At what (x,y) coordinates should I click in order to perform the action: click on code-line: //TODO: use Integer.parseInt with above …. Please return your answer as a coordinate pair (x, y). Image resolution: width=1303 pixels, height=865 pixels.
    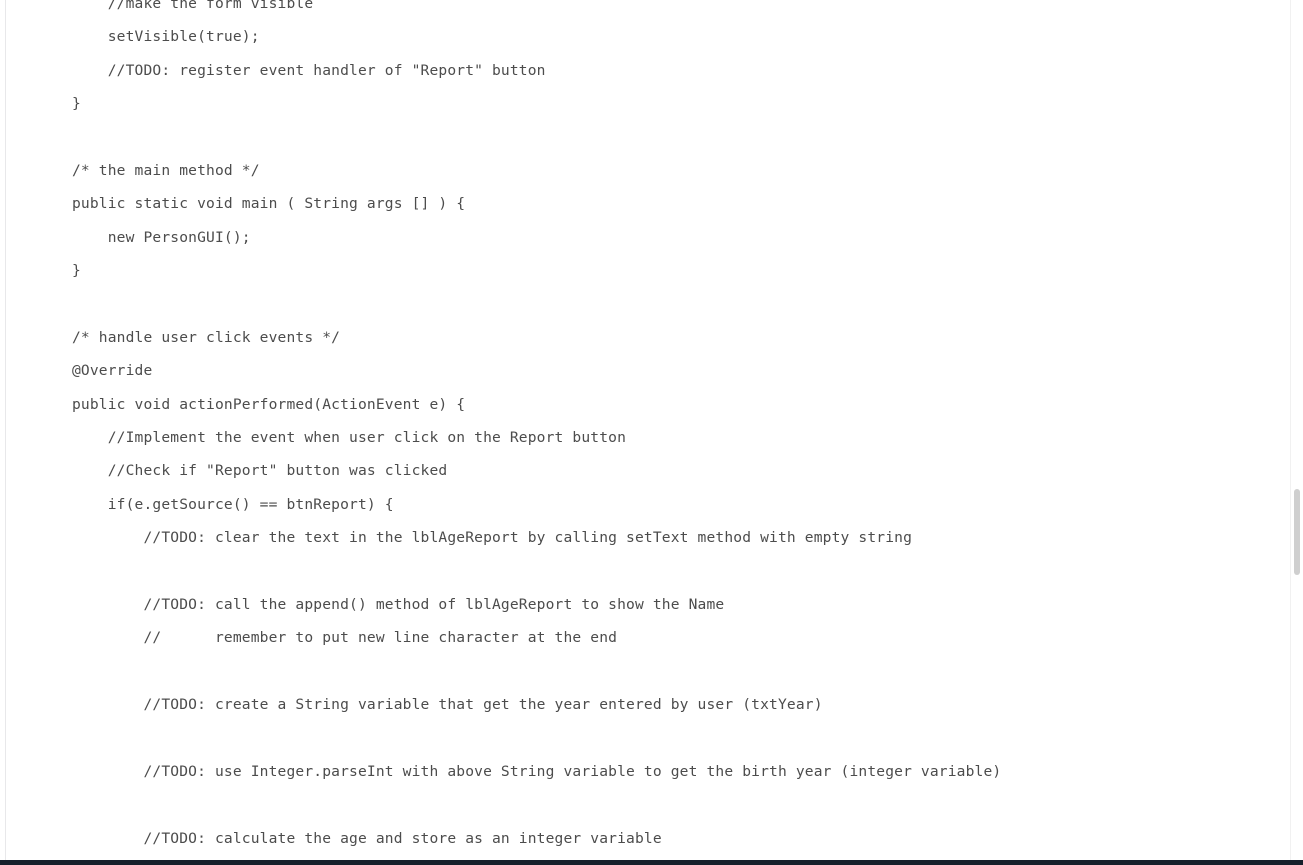
    Looking at the image, I should click on (537, 771).